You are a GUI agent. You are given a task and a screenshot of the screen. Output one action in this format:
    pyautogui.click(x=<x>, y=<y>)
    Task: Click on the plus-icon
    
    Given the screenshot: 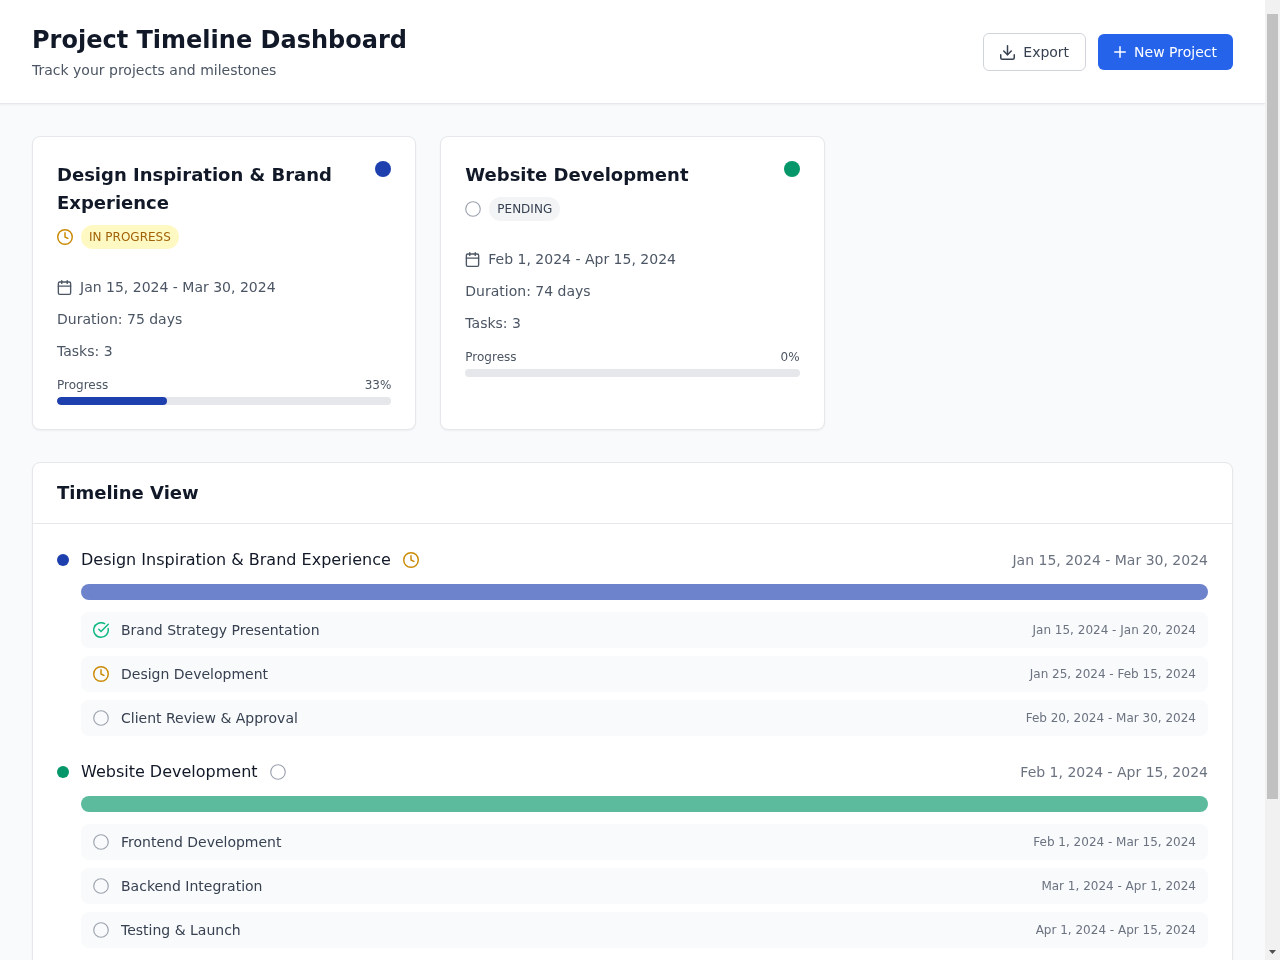 What is the action you would take?
    pyautogui.click(x=1120, y=52)
    